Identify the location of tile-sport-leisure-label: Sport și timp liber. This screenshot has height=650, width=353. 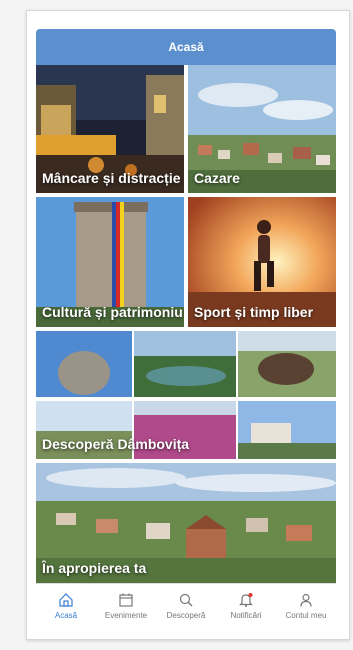
(254, 312).